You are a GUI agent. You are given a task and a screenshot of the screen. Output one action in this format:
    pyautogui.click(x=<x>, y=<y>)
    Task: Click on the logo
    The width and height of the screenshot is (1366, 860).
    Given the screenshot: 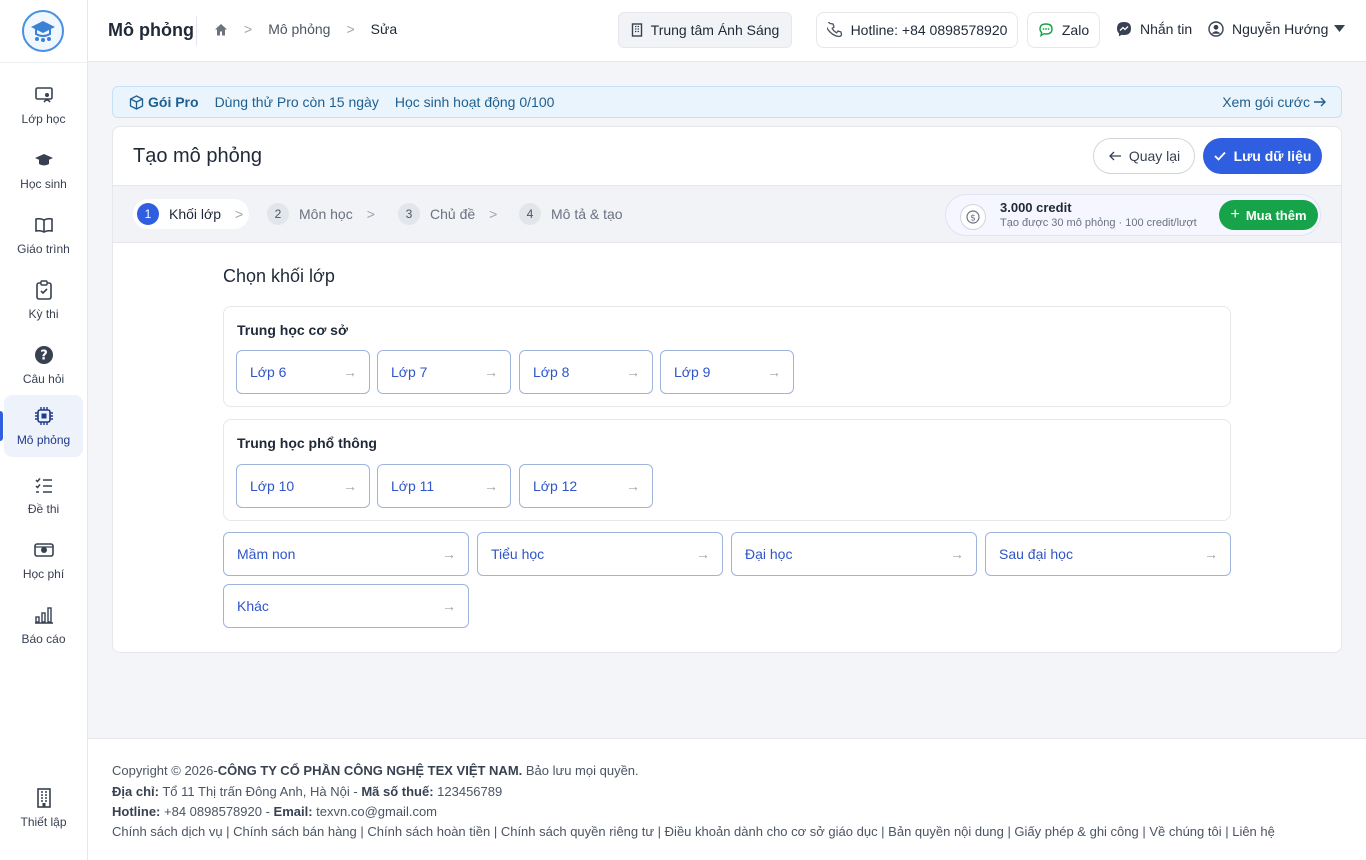 What is the action you would take?
    pyautogui.click(x=43, y=31)
    